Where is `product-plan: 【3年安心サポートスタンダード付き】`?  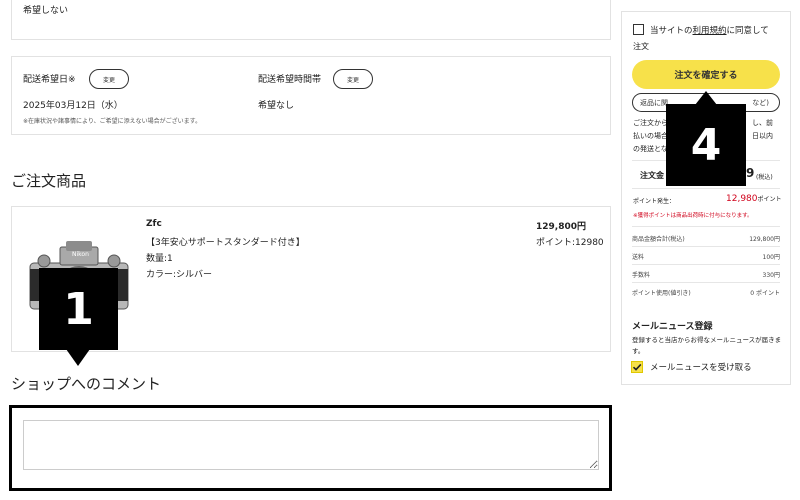
product-plan: 【3年安心サポートスタンダード付き】 is located at coordinates (225, 243).